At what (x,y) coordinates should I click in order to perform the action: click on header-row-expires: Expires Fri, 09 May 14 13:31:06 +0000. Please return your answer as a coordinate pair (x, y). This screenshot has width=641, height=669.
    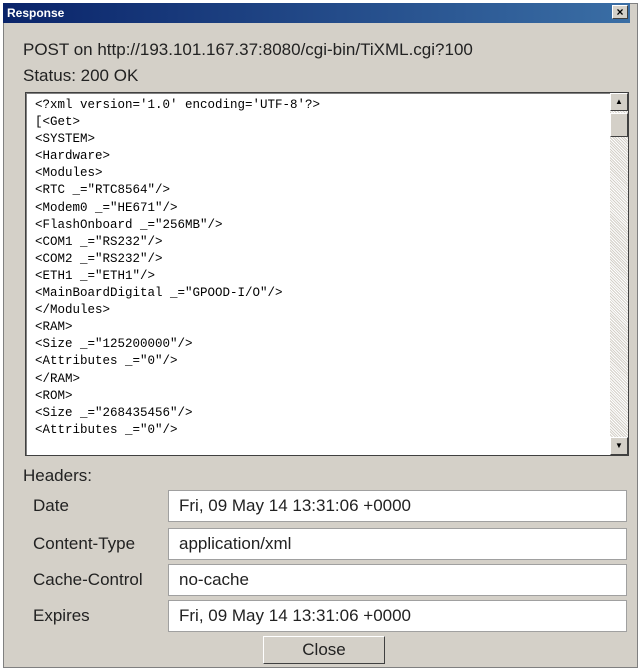
    Looking at the image, I should click on (320, 616).